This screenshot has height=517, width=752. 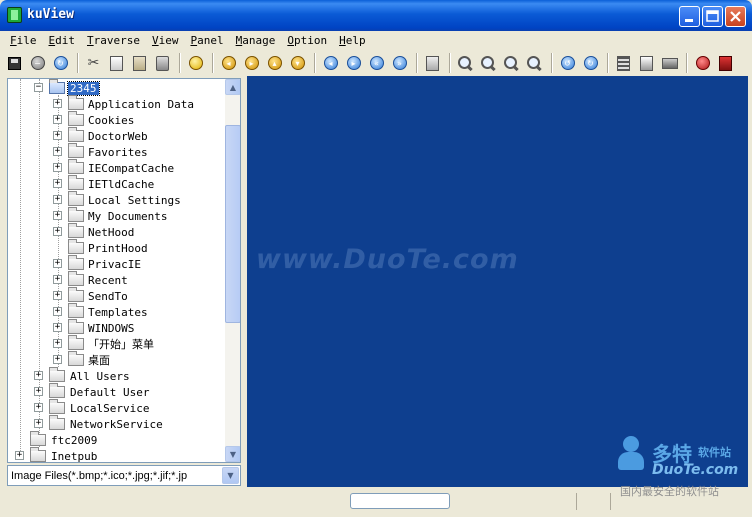 I want to click on toolbar: − ↻ ✂ ◂ ▸ ▴ ▾ ◂ ▸ « » ↺ ↻, so click(x=376, y=63).